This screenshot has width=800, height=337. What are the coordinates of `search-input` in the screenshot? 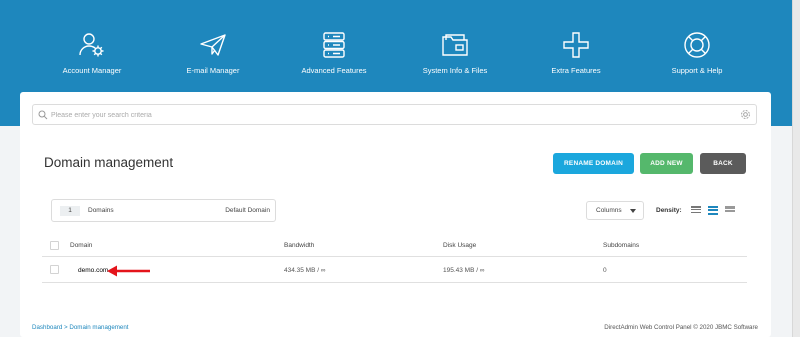 It's located at (391, 115).